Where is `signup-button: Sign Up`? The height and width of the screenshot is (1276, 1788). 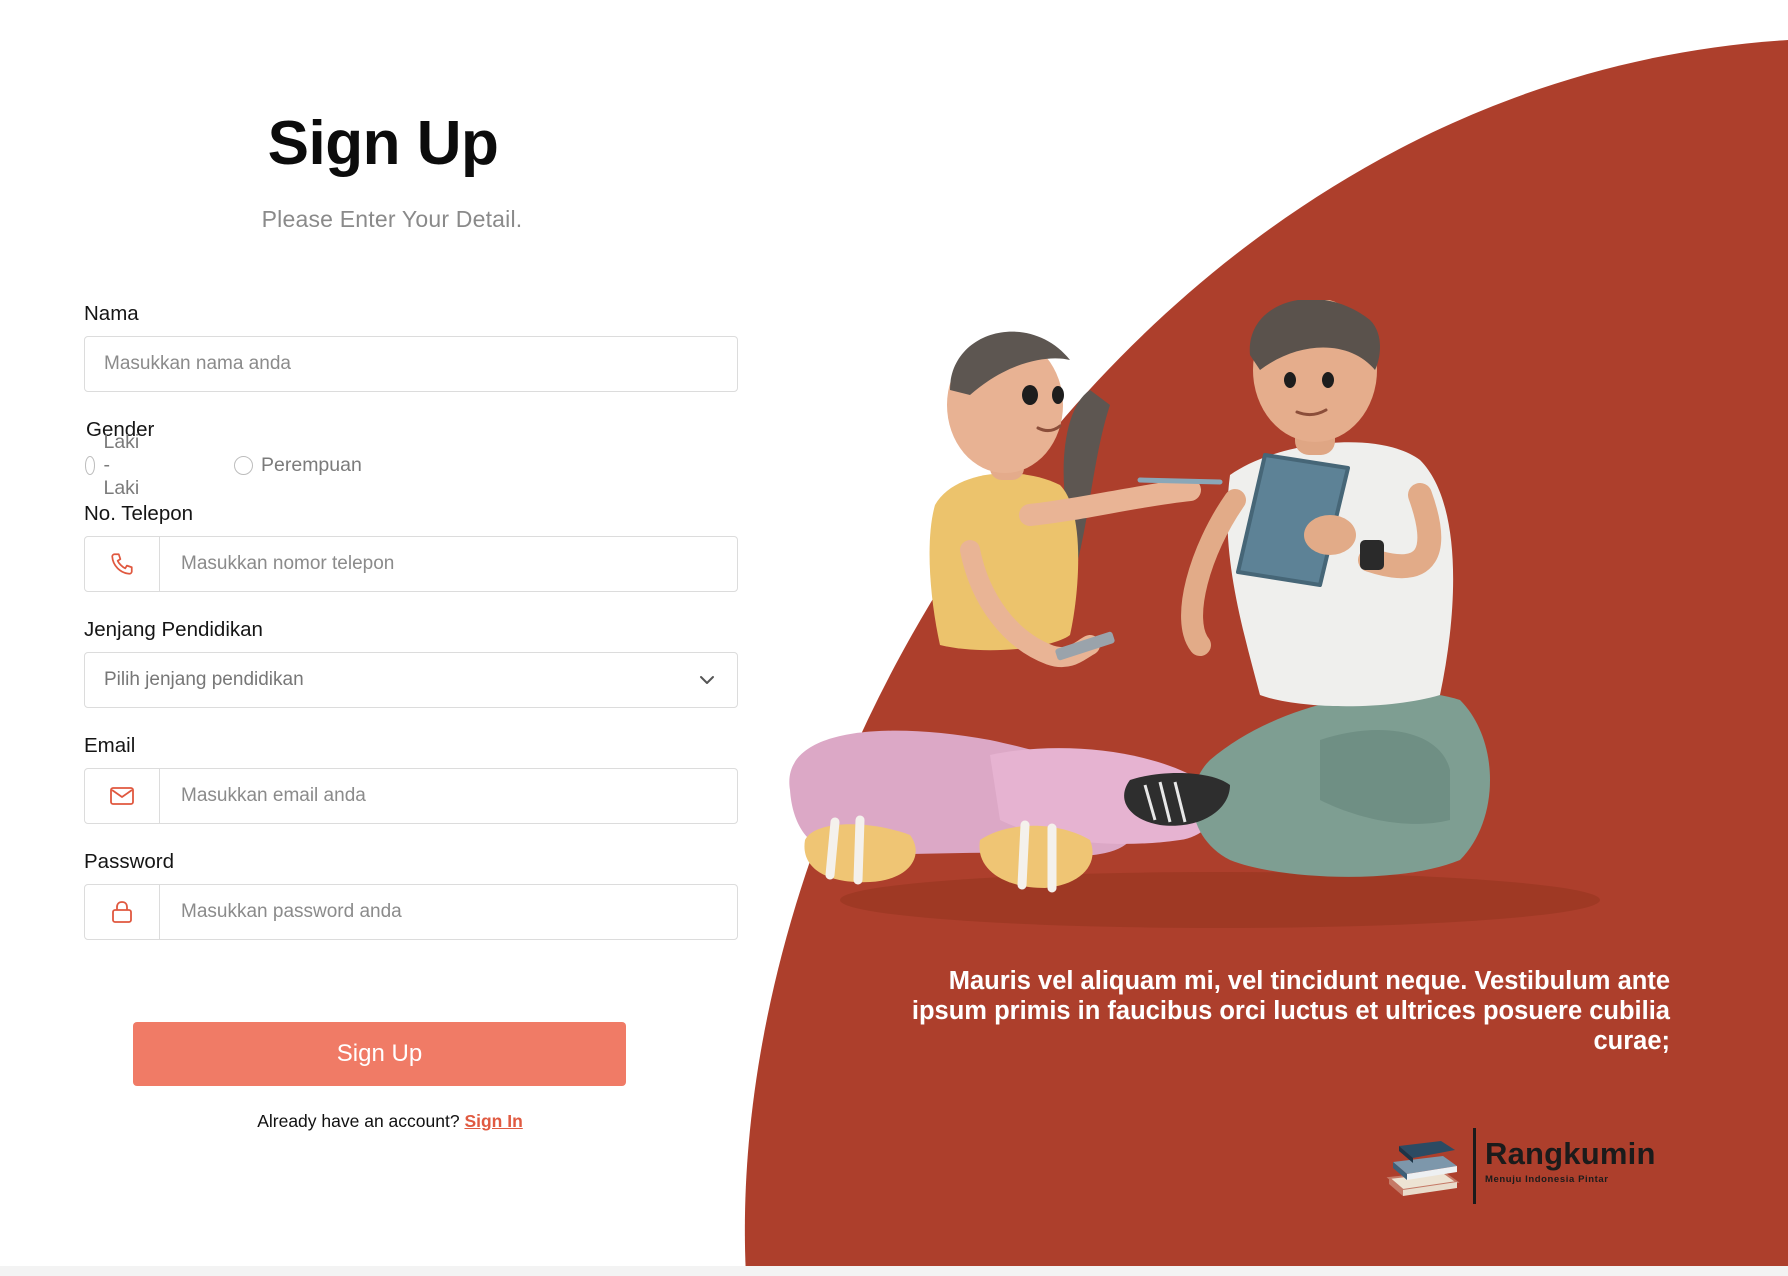 signup-button: Sign Up is located at coordinates (379, 1054).